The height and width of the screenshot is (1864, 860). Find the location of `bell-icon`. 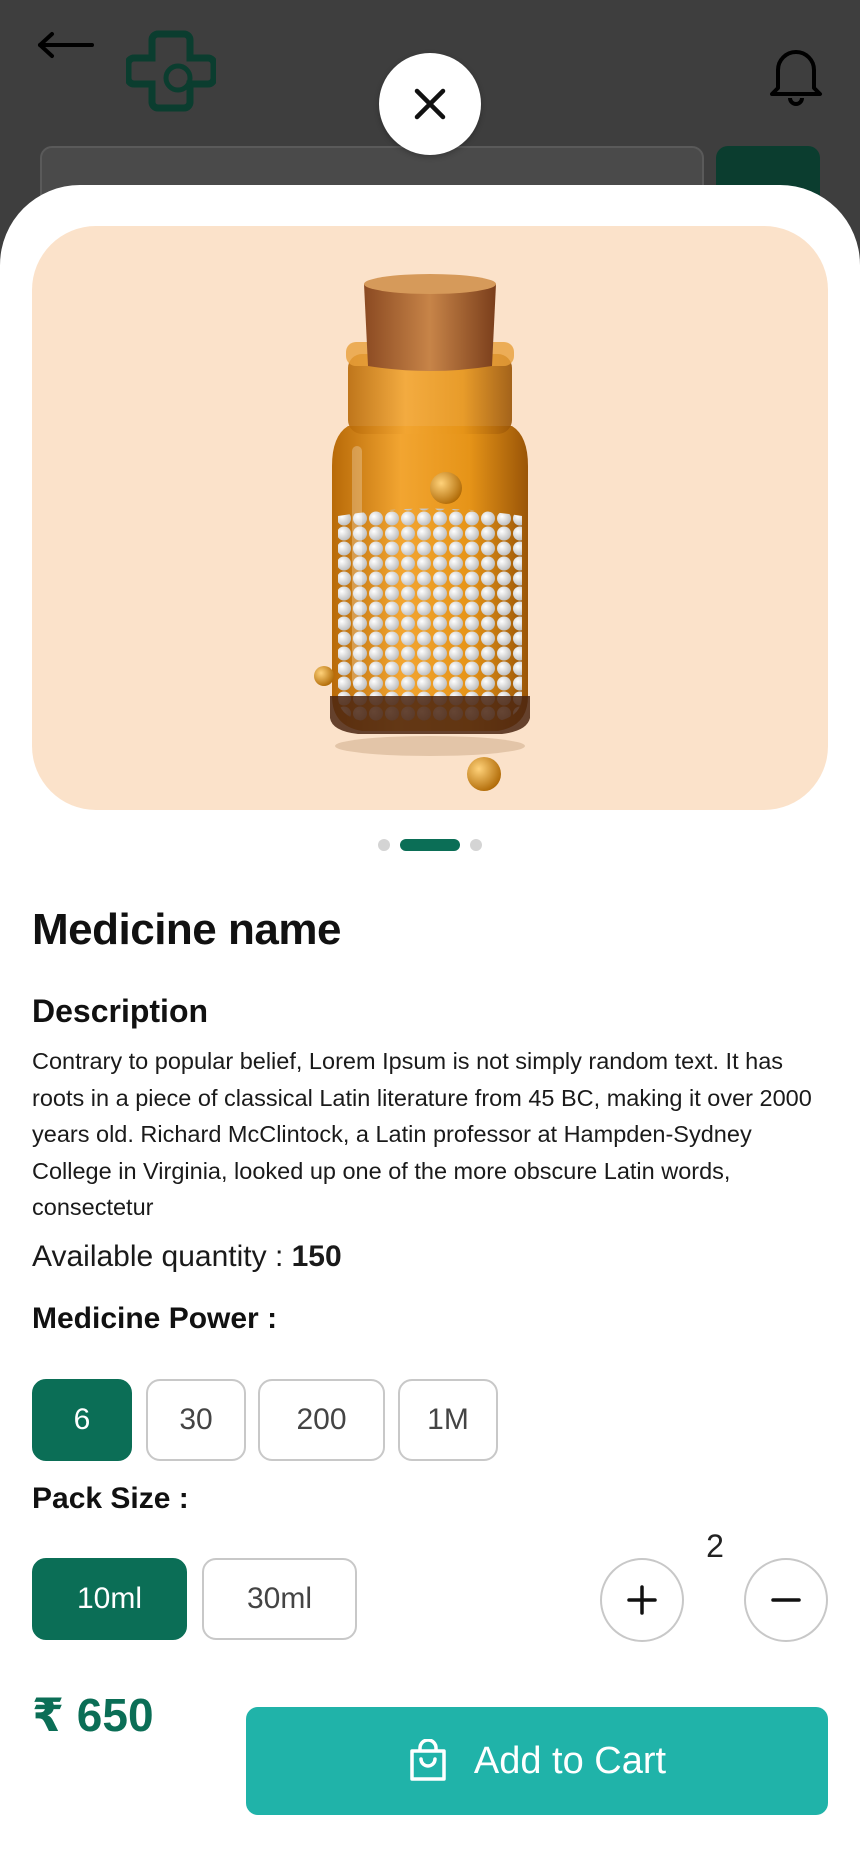

bell-icon is located at coordinates (796, 75).